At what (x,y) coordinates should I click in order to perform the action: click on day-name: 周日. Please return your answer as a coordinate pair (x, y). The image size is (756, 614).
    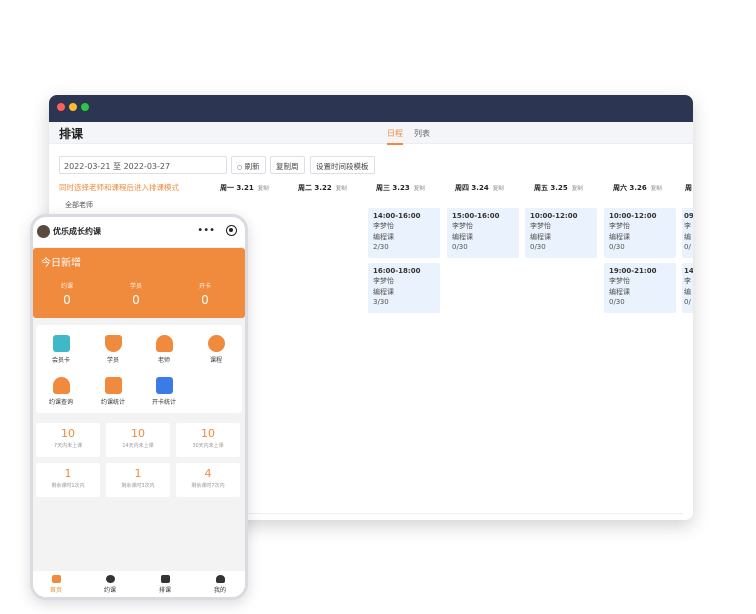
    Looking at the image, I should click on (689, 188).